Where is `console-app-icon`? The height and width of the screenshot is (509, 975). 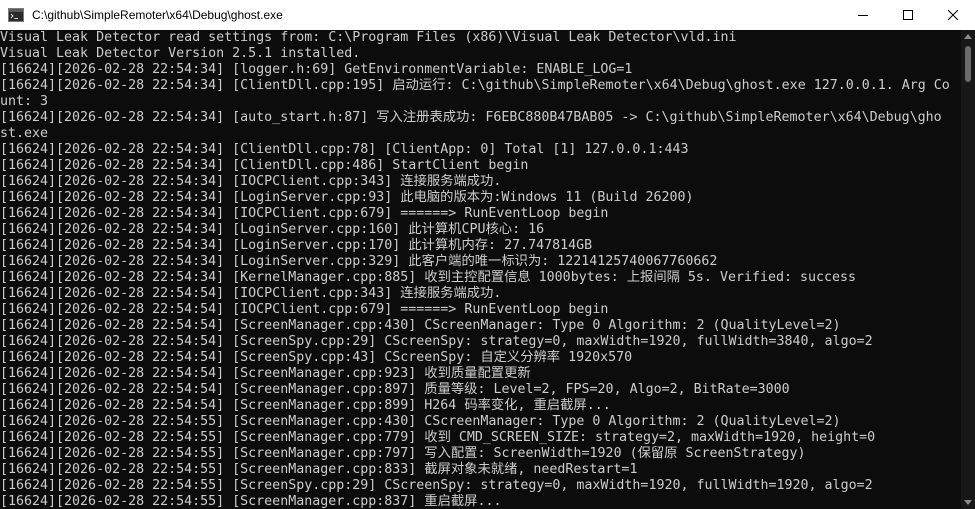 console-app-icon is located at coordinates (16, 15).